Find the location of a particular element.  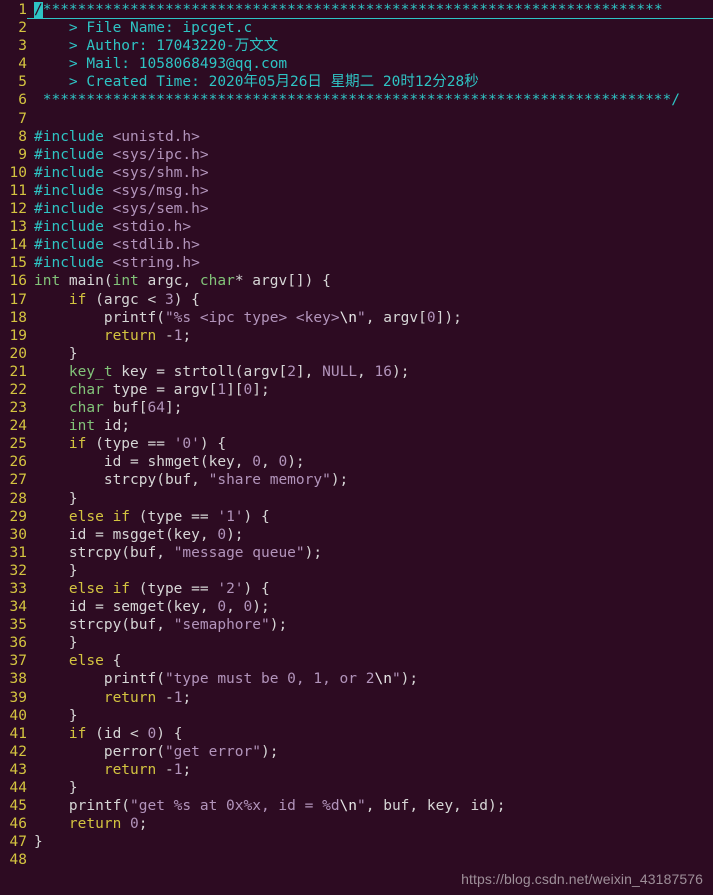

code-token: "share memory" is located at coordinates (269, 480).